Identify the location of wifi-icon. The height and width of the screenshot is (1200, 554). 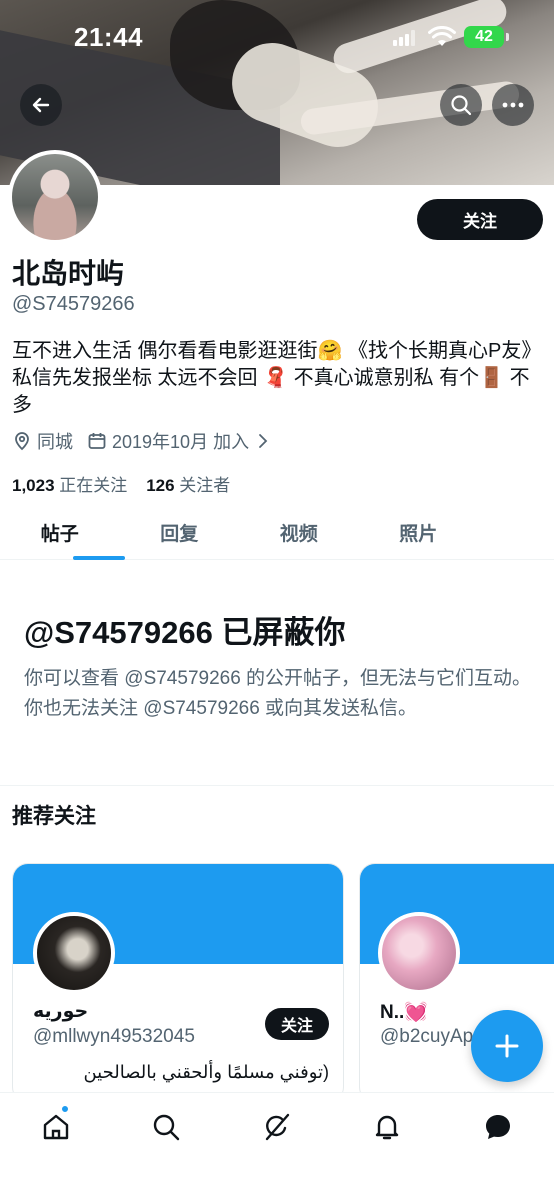
(442, 36).